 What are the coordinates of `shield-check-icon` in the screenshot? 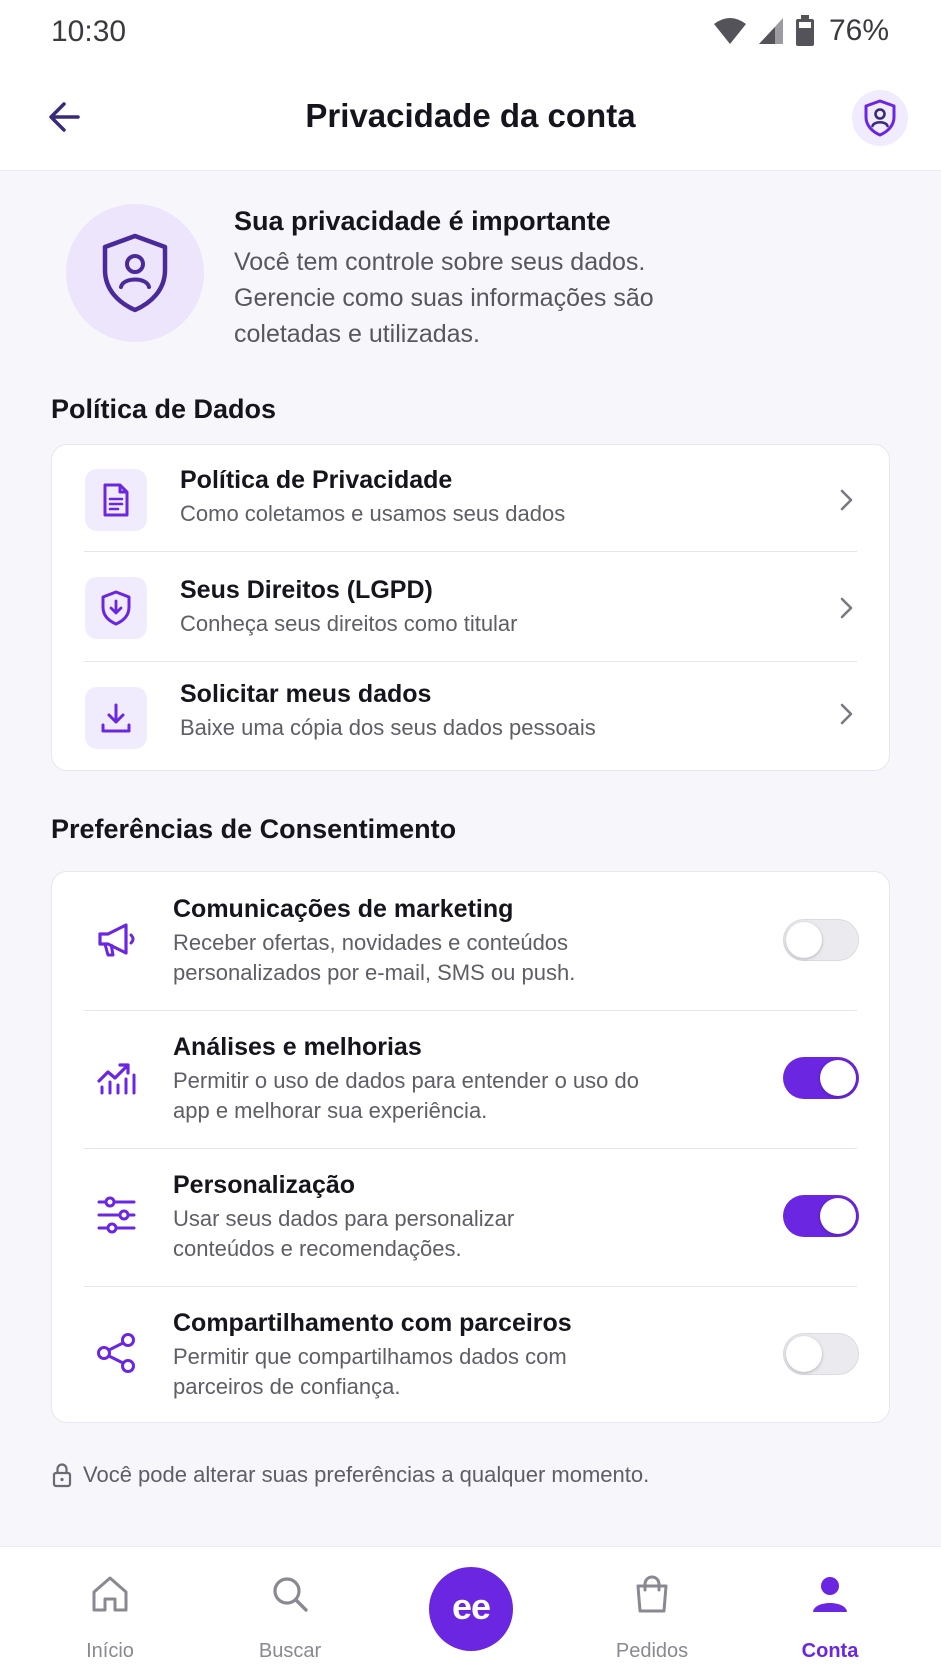 It's located at (116, 608).